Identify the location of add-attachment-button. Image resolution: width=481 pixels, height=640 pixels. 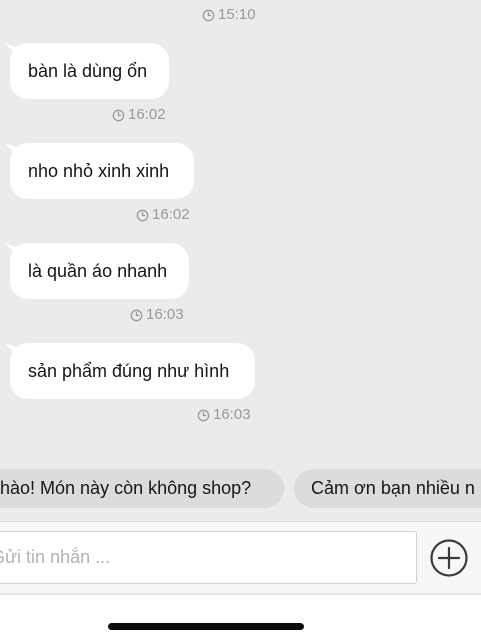
(449, 558).